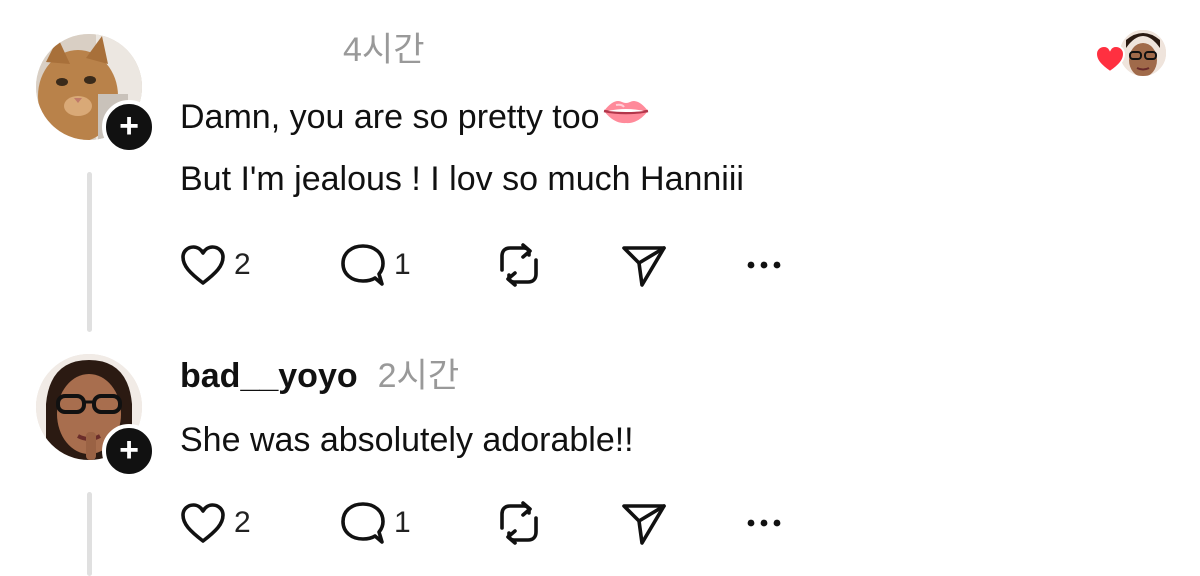 The width and height of the screenshot is (1200, 576). I want to click on comment-meta: bad__yoyo 2시간, so click(319, 376).